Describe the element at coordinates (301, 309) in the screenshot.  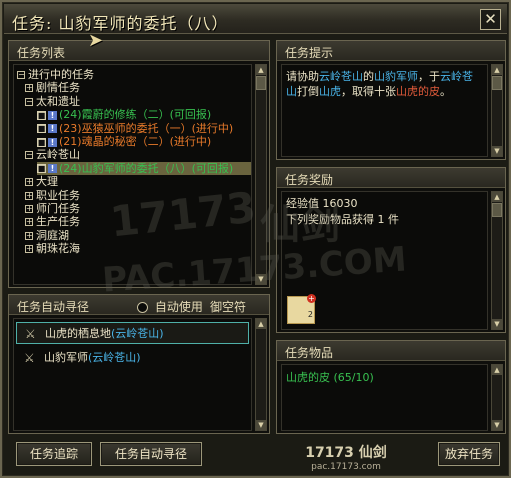
I see `reward-item-slot: + 2` at that location.